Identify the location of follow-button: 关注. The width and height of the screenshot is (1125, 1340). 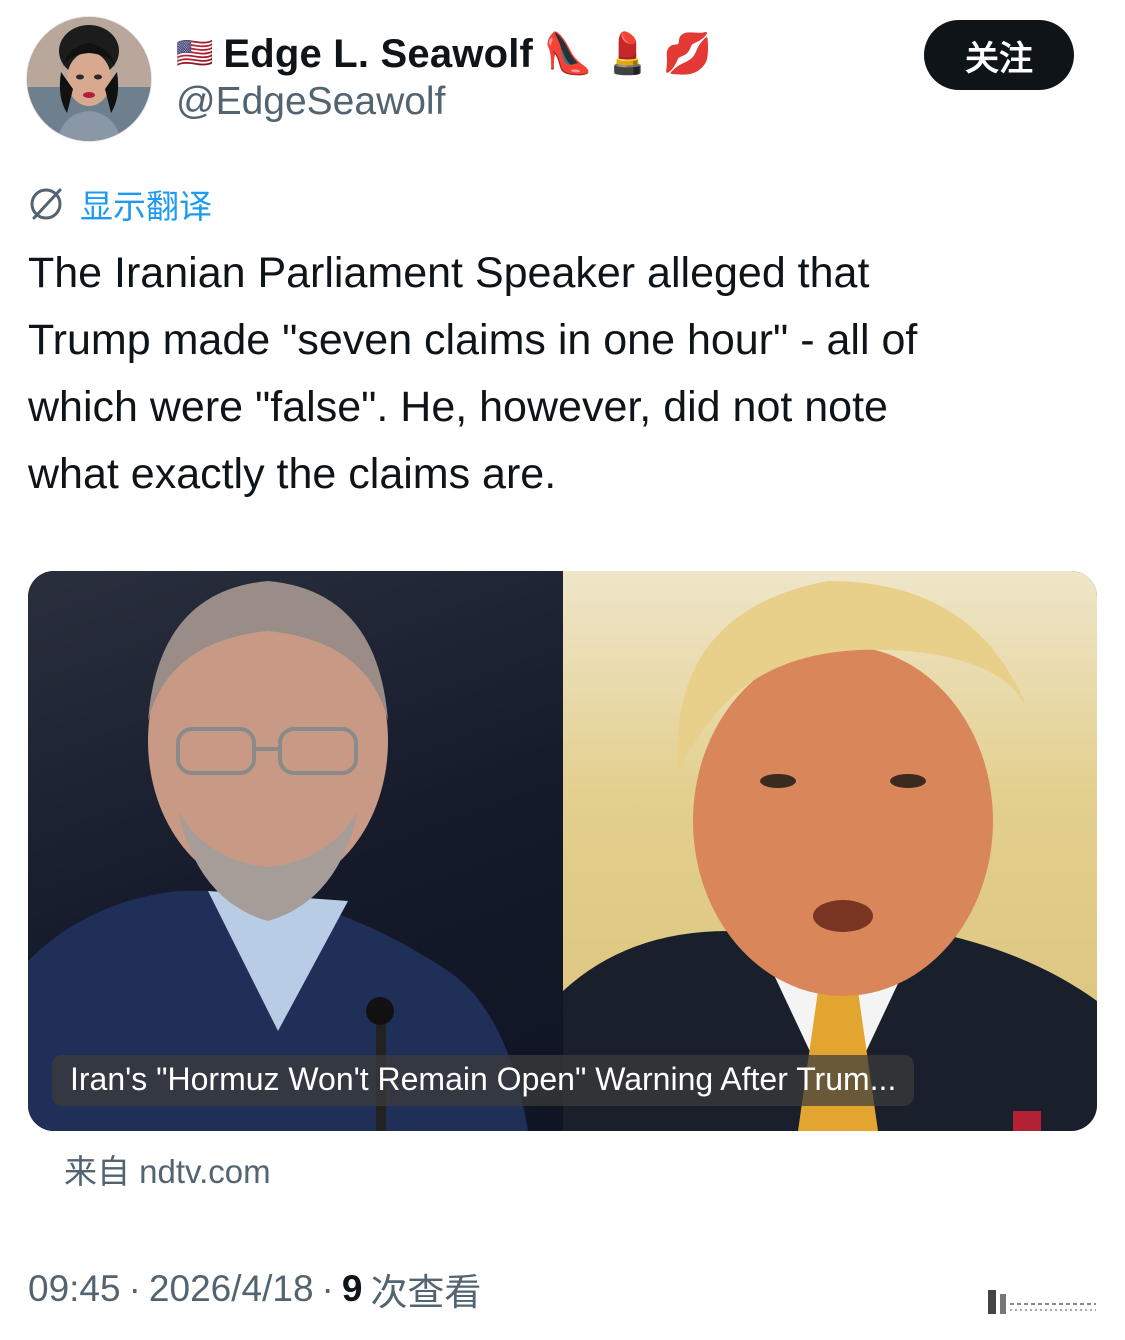
(999, 55).